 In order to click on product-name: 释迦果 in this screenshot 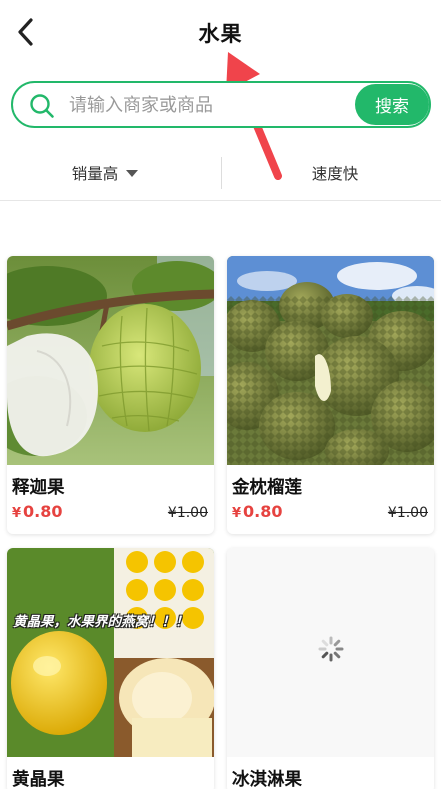, I will do `click(38, 488)`.